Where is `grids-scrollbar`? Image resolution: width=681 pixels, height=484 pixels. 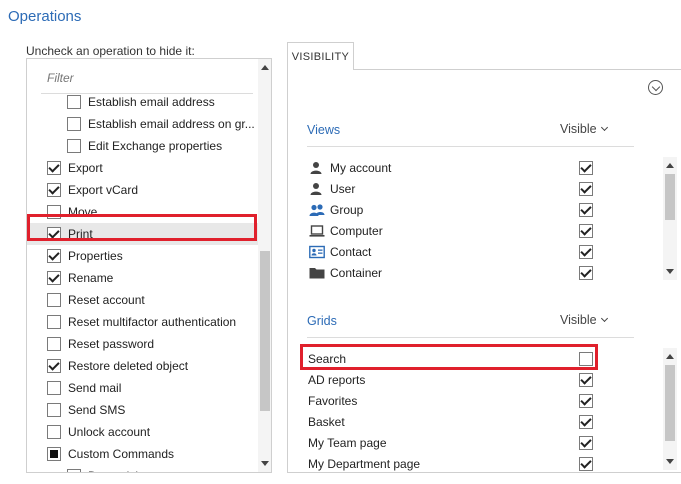
grids-scrollbar is located at coordinates (670, 409).